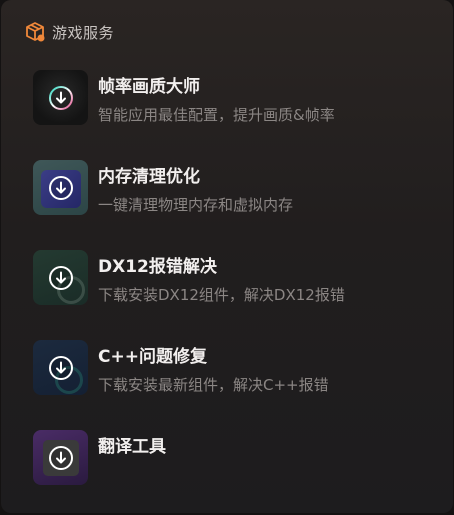 The height and width of the screenshot is (515, 454). Describe the element at coordinates (132, 447) in the screenshot. I see `service-name: 翻译工具` at that location.